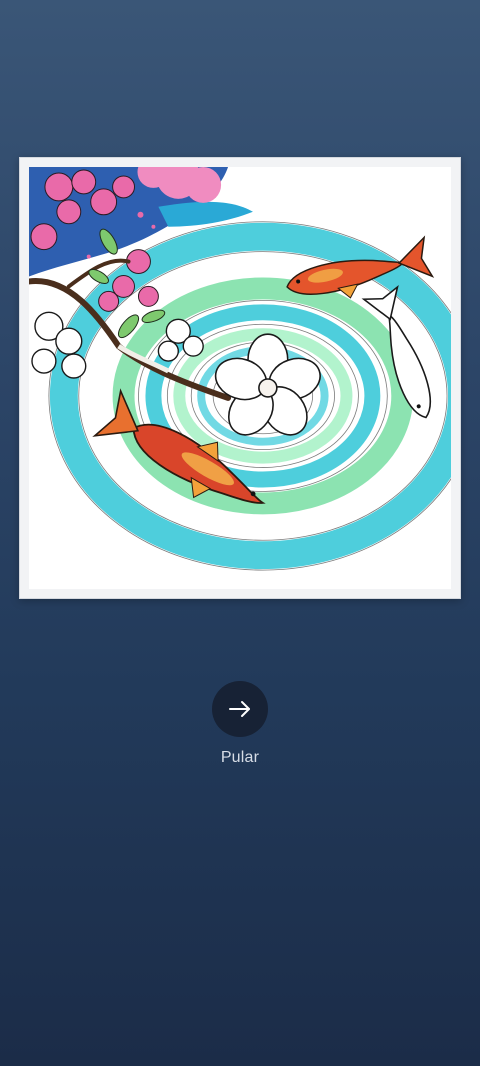 Image resolution: width=480 pixels, height=1066 pixels. I want to click on arrow-right-icon, so click(239, 709).